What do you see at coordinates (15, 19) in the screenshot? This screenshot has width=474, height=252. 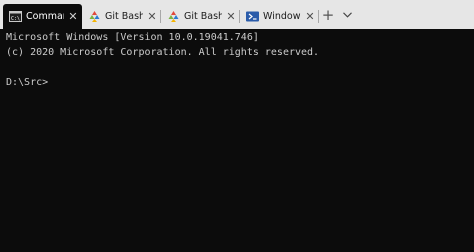 I see `svg-text: C:\` at bounding box center [15, 19].